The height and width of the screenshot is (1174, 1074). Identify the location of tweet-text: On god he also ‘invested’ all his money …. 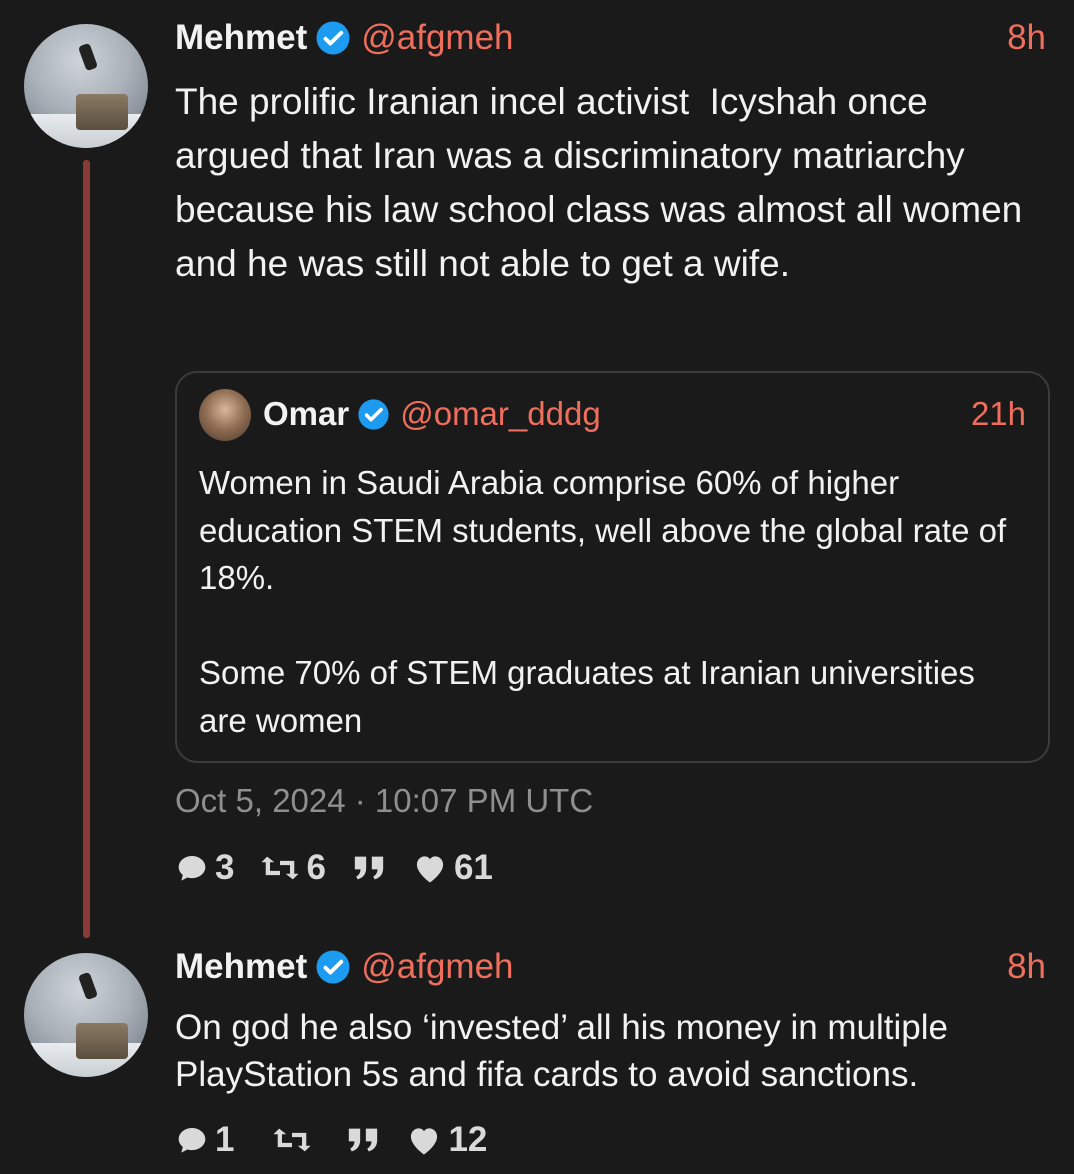
(566, 1051).